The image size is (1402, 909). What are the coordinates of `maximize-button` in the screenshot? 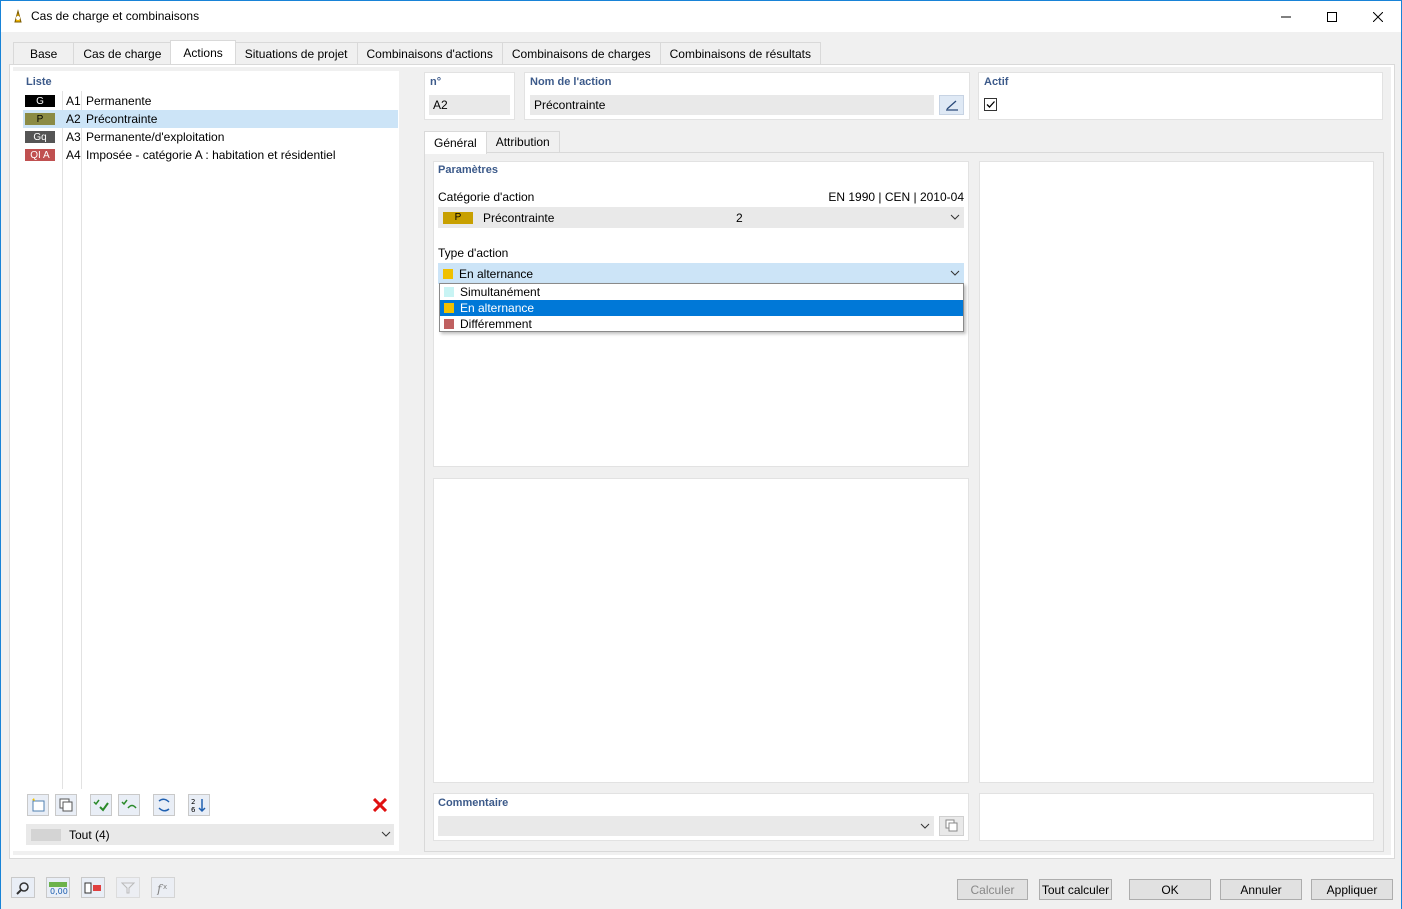 It's located at (1332, 16).